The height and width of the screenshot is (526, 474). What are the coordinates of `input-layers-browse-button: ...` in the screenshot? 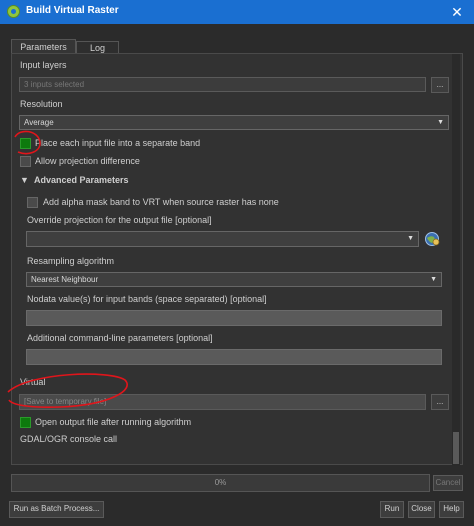 It's located at (440, 85).